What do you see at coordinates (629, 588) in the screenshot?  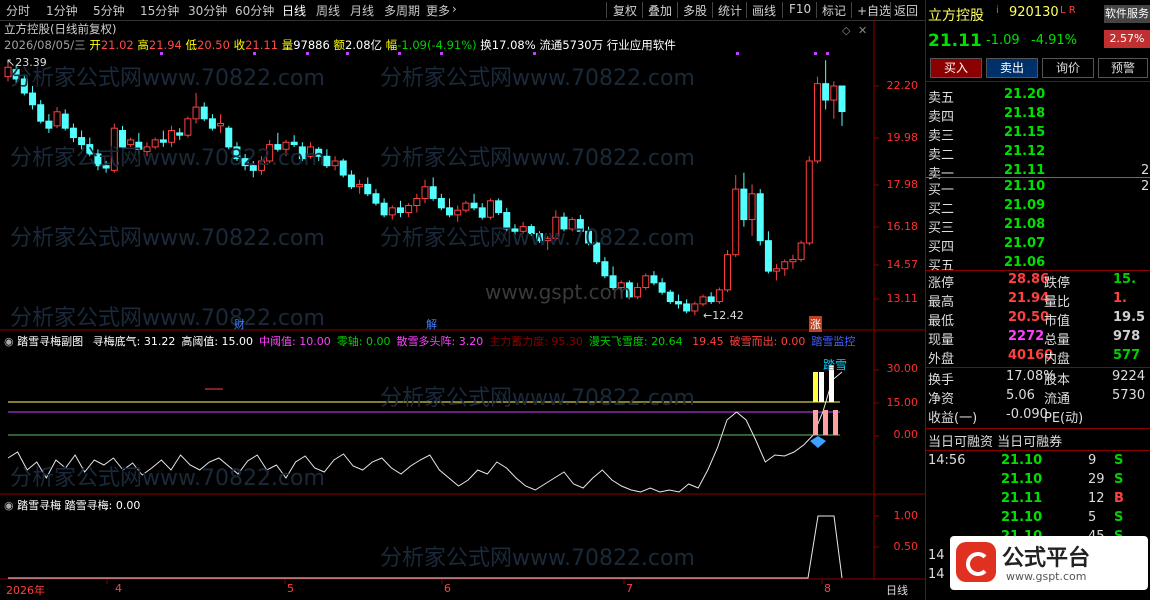 I see `x-axis-label: 7` at bounding box center [629, 588].